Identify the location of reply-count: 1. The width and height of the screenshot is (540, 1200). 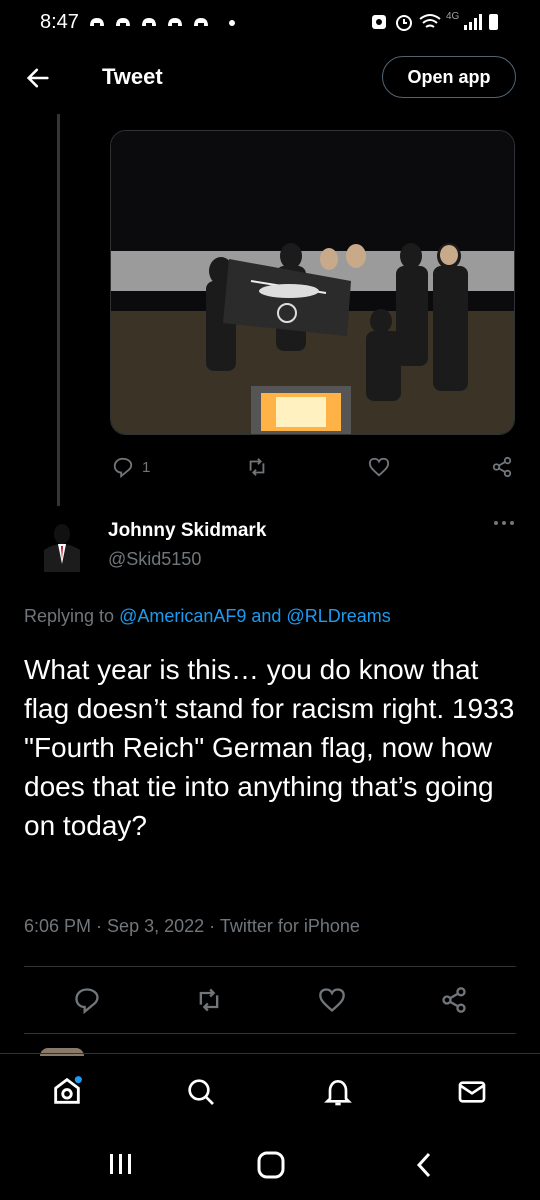
(146, 467).